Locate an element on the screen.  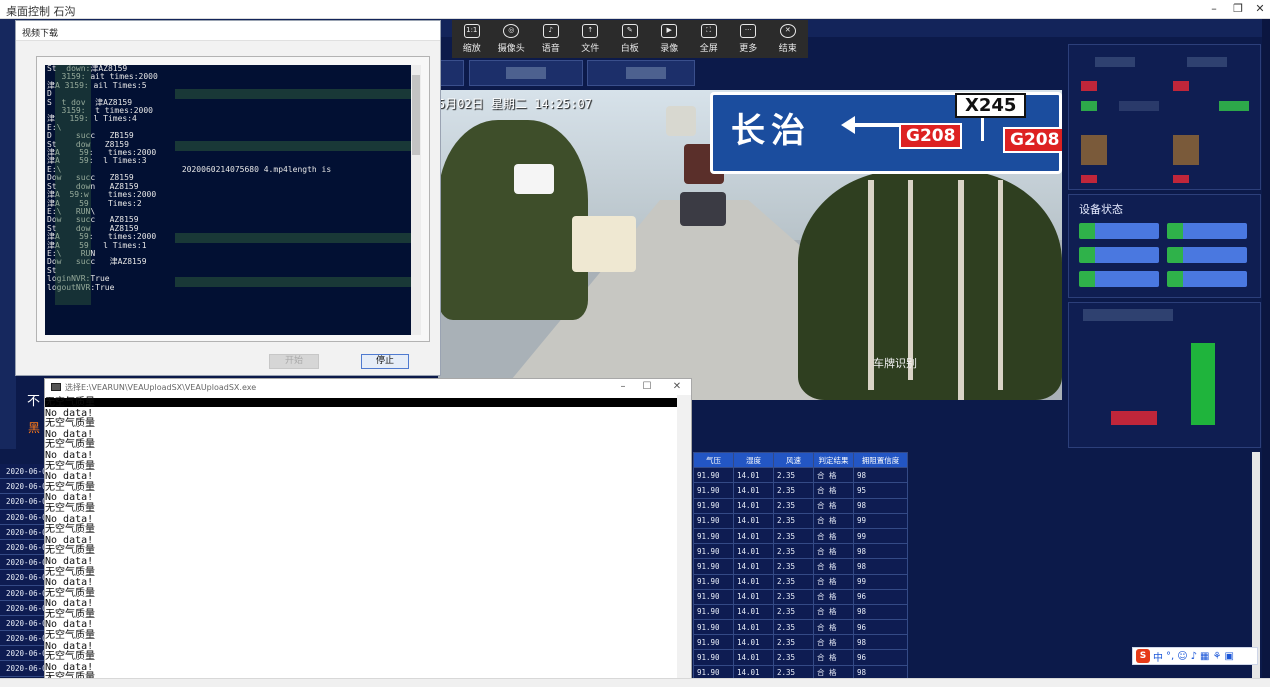
toolbar-item-6: ⛶ 全屏 is located at coordinates (709, 39).